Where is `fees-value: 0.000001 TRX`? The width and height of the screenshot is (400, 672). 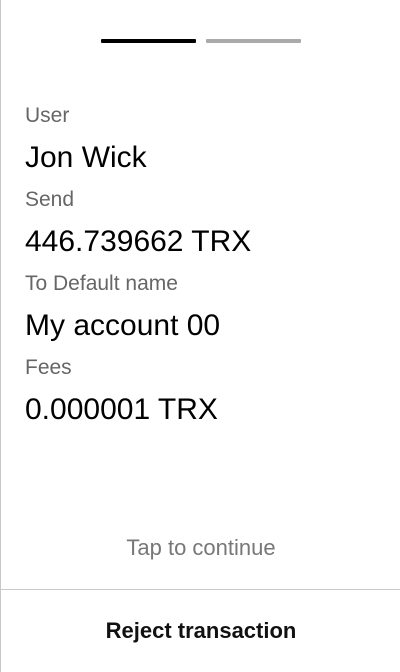
fees-value: 0.000001 TRX is located at coordinates (121, 409).